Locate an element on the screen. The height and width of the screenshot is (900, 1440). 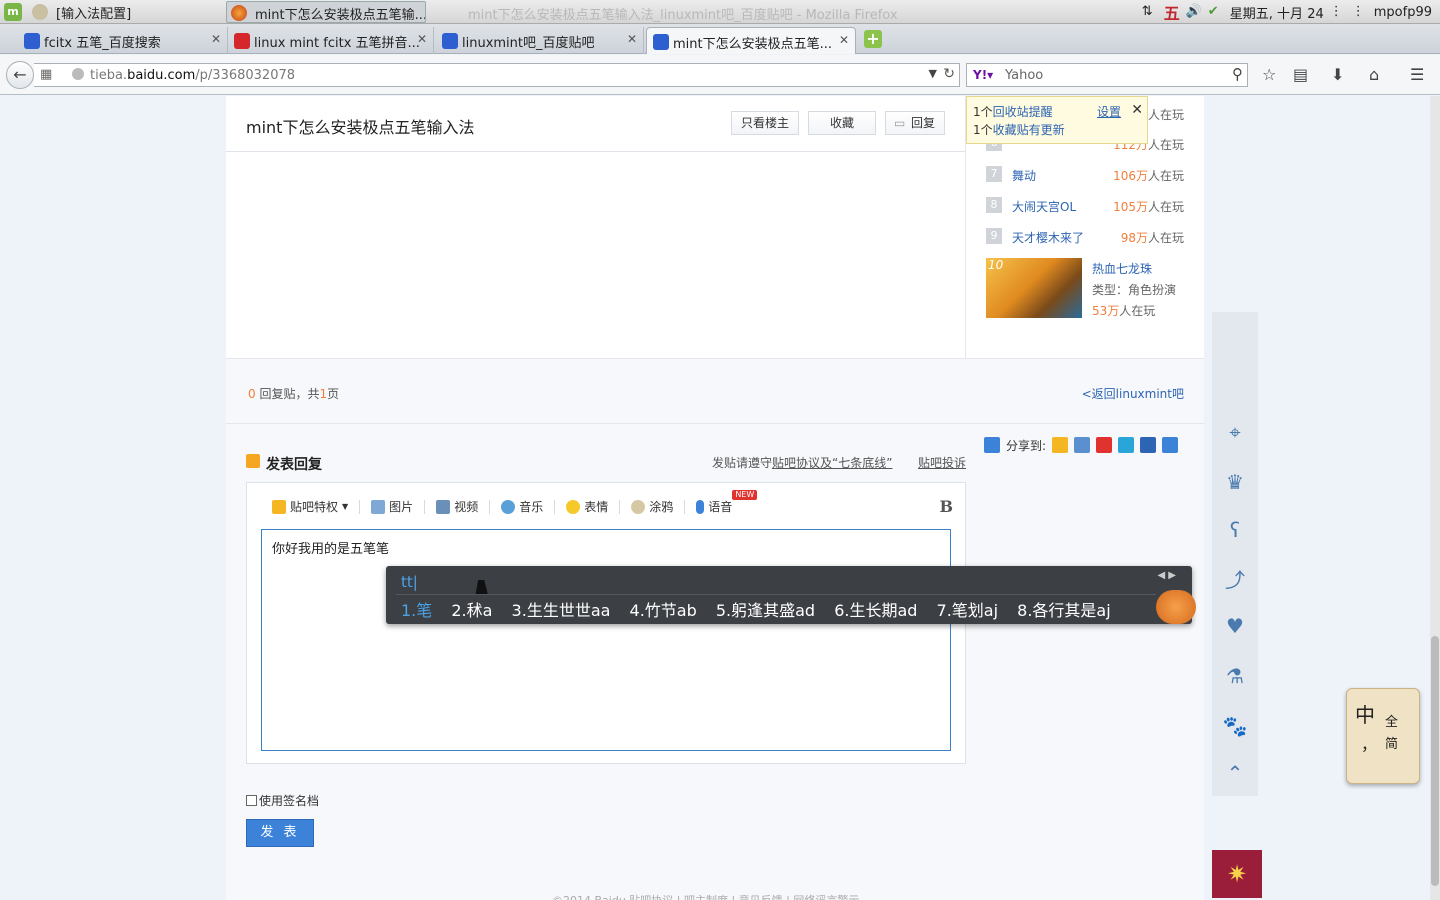
tab-linux-mint-fcitx: linux mint fcitx 五笔拼音... ✕ is located at coordinates (331, 40).